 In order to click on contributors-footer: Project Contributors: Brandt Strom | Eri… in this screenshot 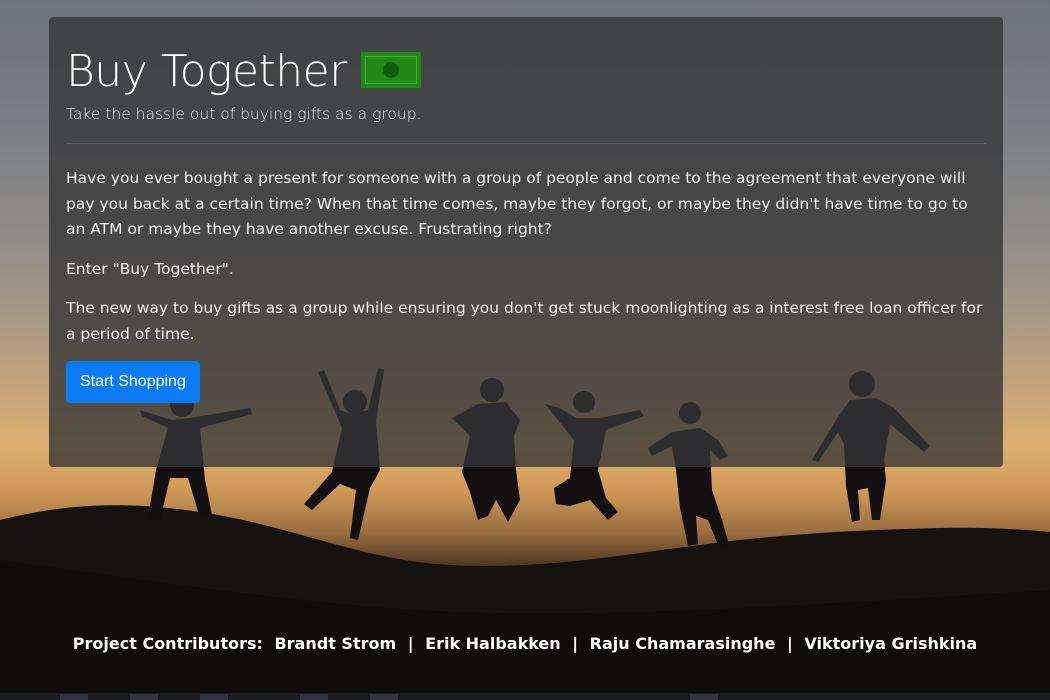, I will do `click(525, 643)`.